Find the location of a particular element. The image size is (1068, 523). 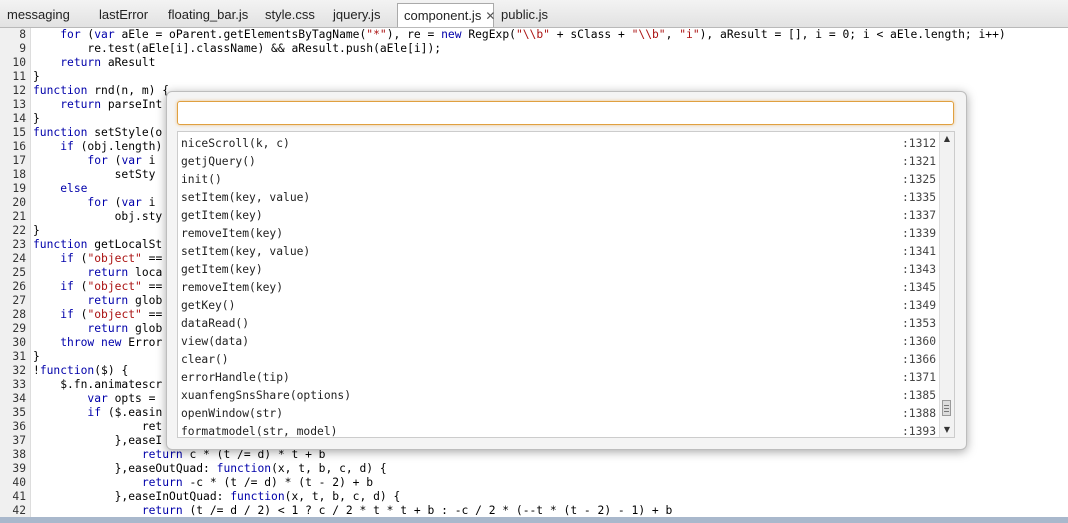

symbol-name: init() is located at coordinates (201, 179).